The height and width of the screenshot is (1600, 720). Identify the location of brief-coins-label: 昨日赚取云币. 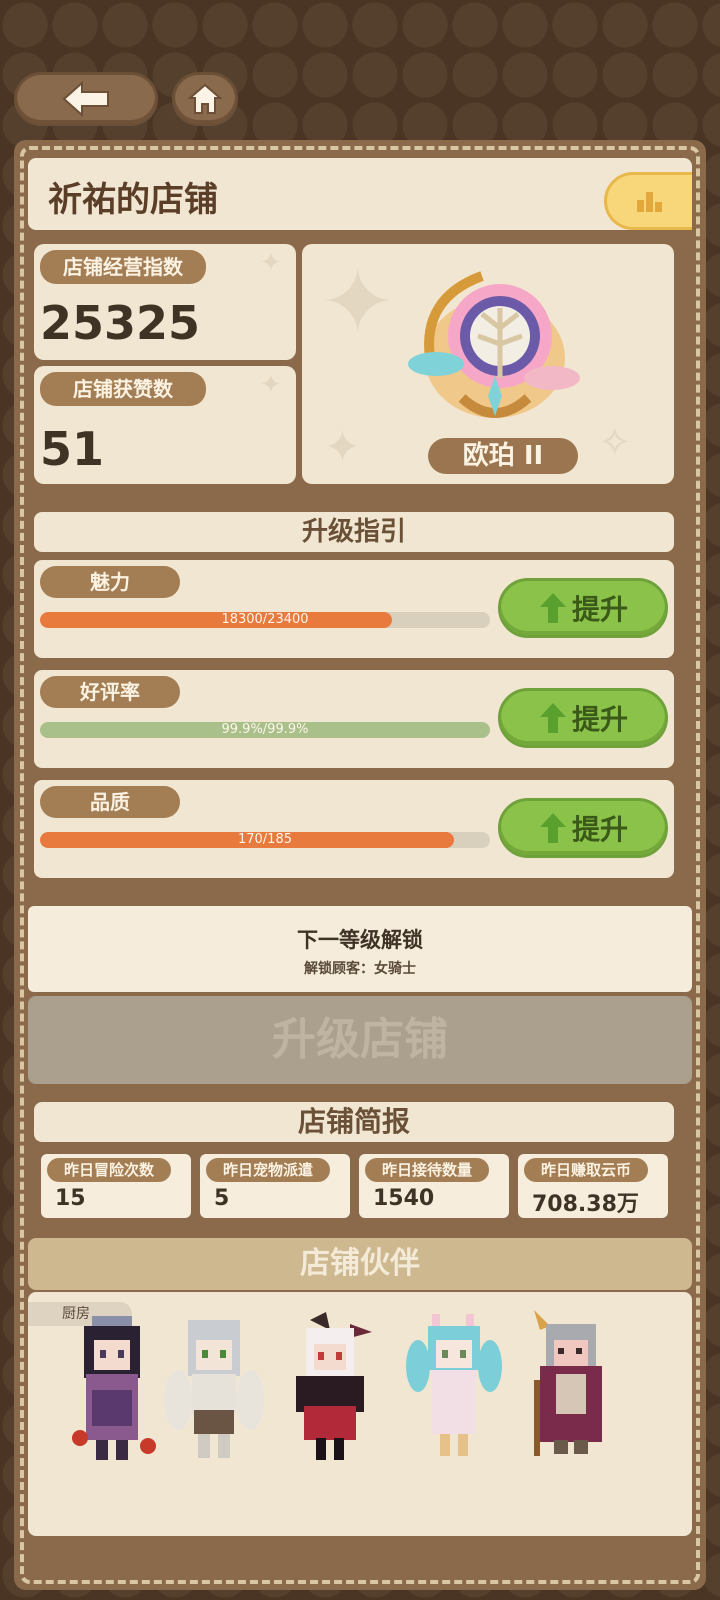
(586, 1170).